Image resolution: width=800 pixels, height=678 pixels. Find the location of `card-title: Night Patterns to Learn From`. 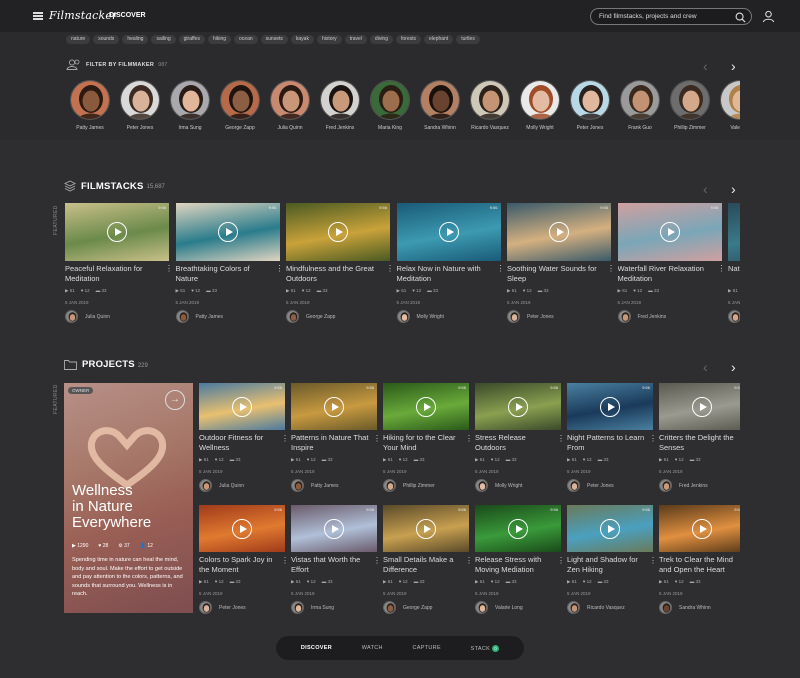

card-title: Night Patterns to Learn From is located at coordinates (610, 443).